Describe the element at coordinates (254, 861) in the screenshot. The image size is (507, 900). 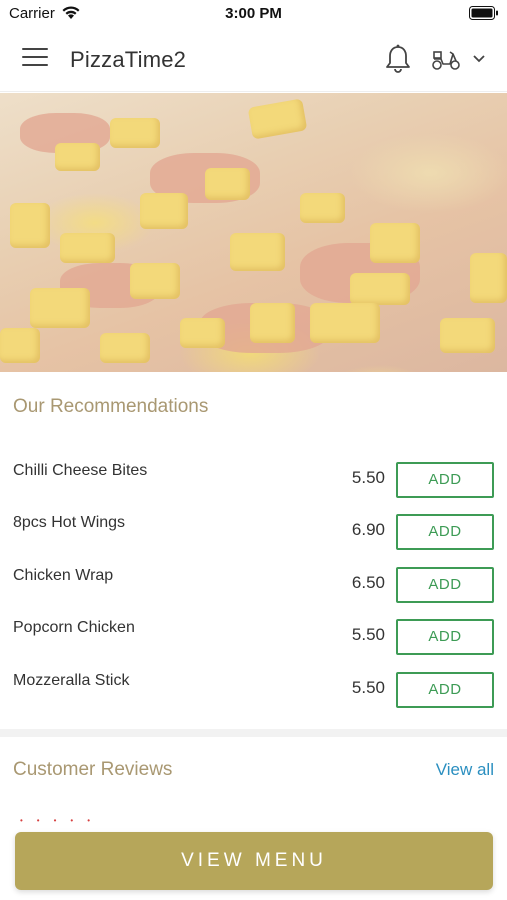
I see `view-menu-button: VIEW MENU` at that location.